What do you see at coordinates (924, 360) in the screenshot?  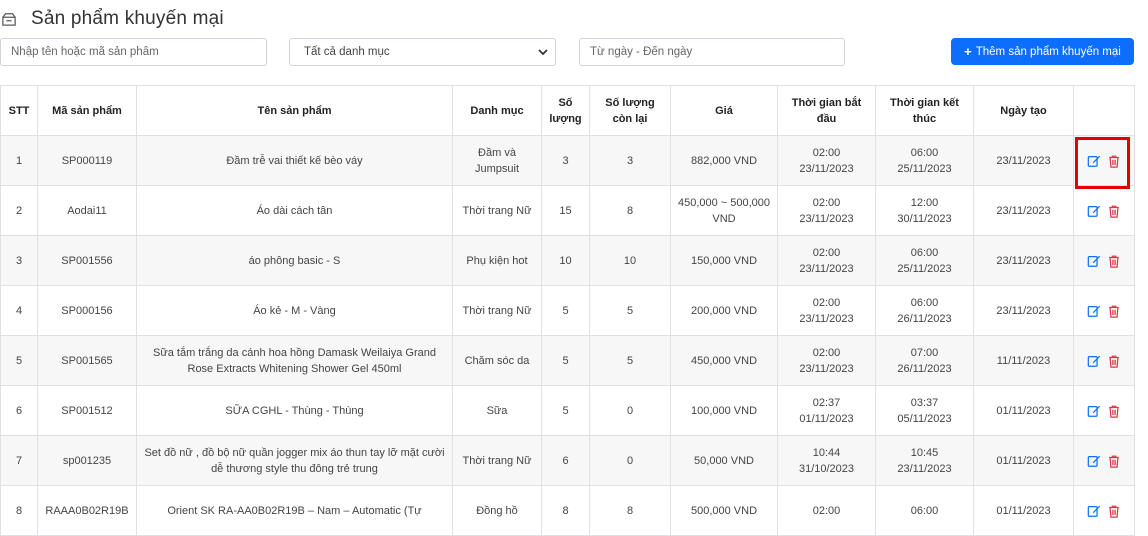 I see `cell-end: 07:00 26/11/2023` at bounding box center [924, 360].